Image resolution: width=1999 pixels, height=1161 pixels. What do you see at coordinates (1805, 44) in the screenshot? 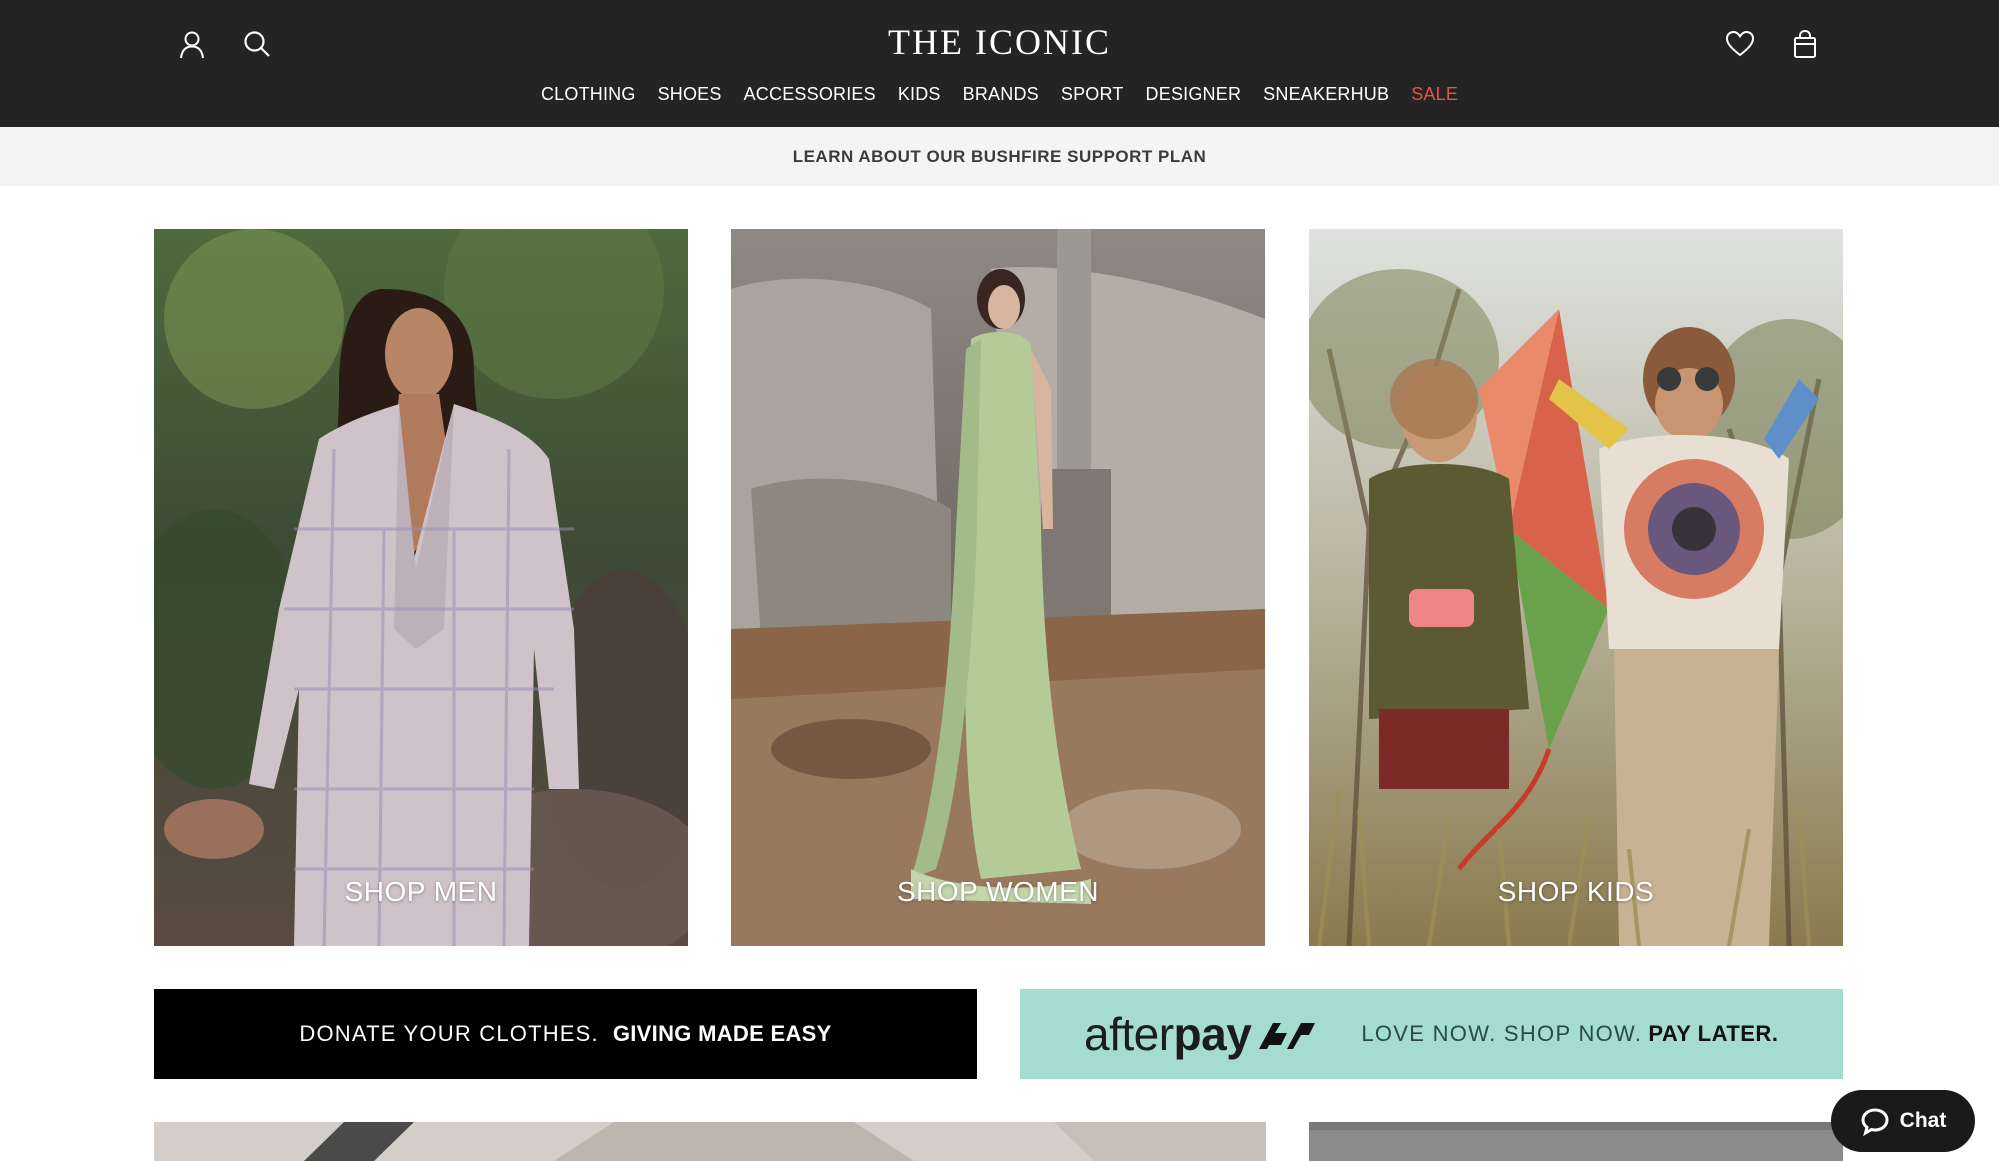
I see `shopping-bag-icon` at bounding box center [1805, 44].